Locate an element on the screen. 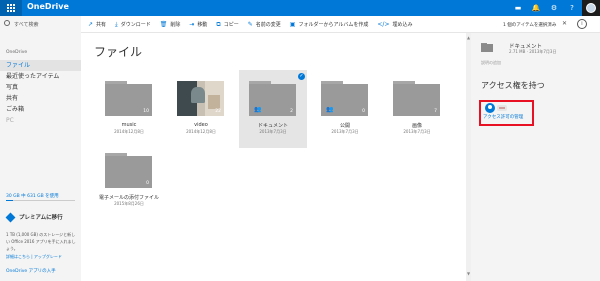 Image resolution: width=600 pixels, height=281 pixels. sidebar-item-3: 共有 is located at coordinates (40, 98).